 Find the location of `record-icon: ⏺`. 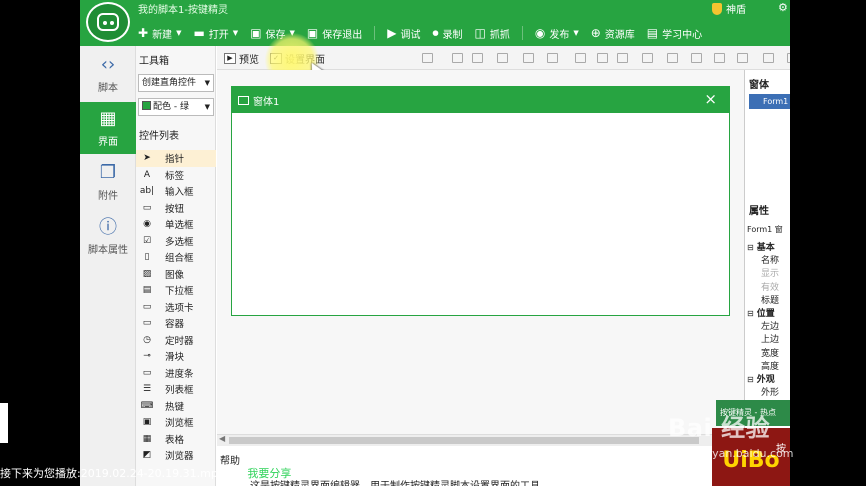

record-icon: ⏺ is located at coordinates (435, 33).